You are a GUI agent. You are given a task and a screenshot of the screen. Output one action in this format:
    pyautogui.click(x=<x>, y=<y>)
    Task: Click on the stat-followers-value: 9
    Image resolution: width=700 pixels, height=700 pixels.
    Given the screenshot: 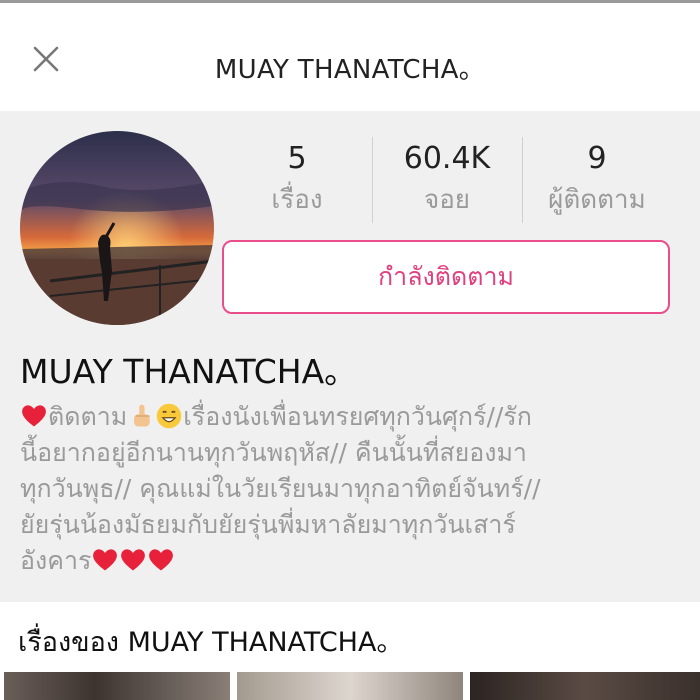 What is the action you would take?
    pyautogui.click(x=597, y=158)
    